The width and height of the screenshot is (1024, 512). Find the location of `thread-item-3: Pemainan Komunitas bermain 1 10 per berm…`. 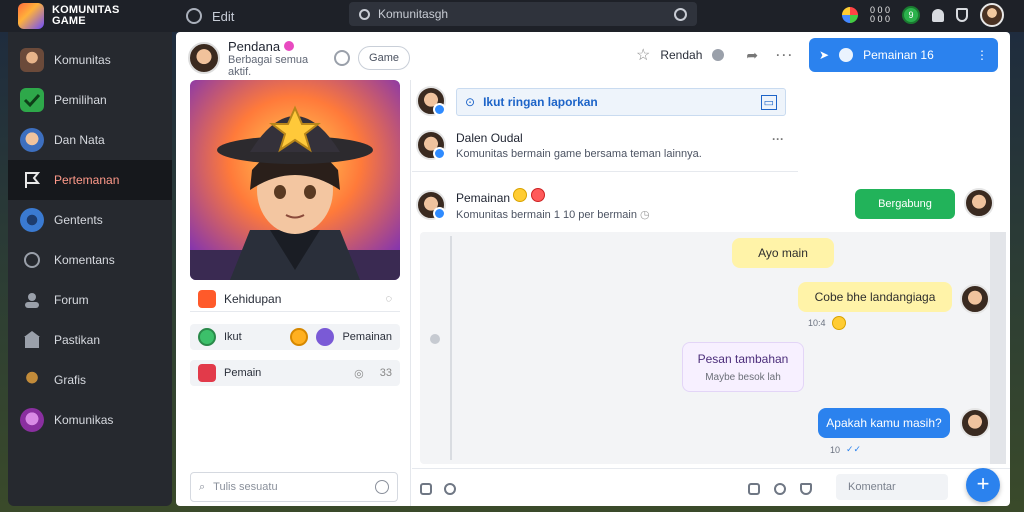

thread-item-3: Pemainan Komunitas bermain 1 10 per berm… is located at coordinates (533, 204).